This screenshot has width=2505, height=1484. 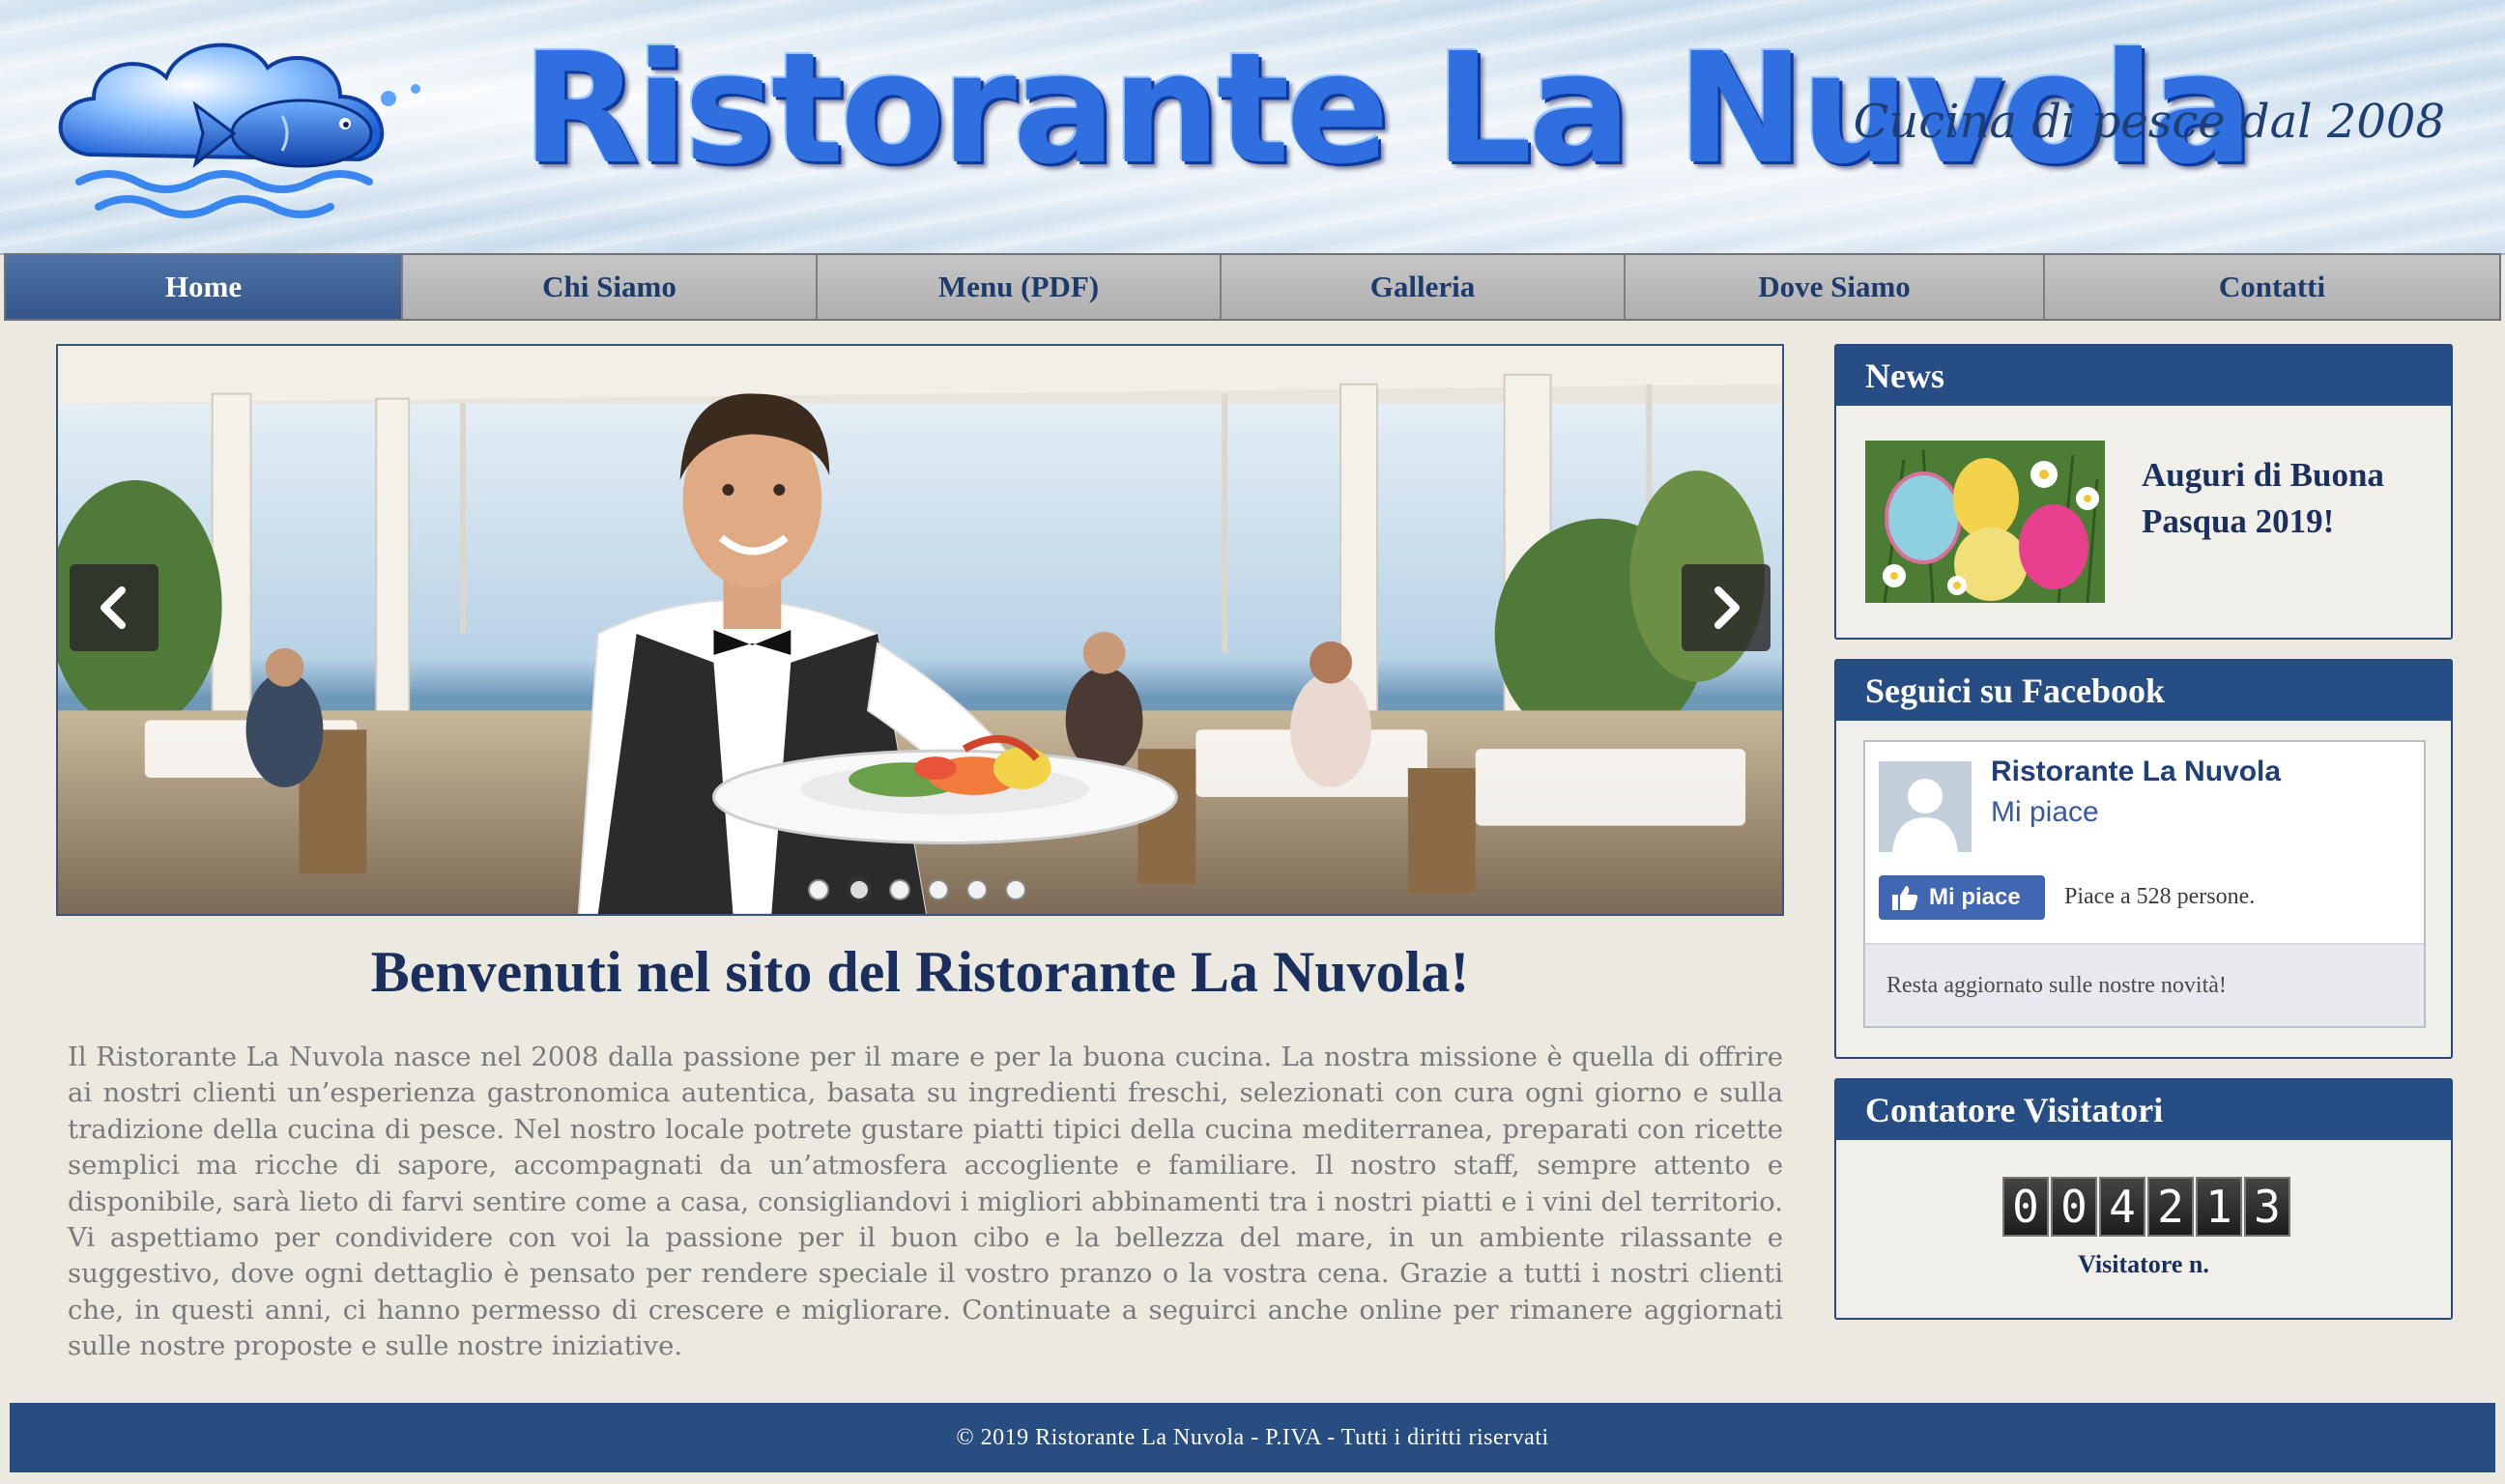 What do you see at coordinates (1424, 287) in the screenshot?
I see `nav-item-galleria: Galleria` at bounding box center [1424, 287].